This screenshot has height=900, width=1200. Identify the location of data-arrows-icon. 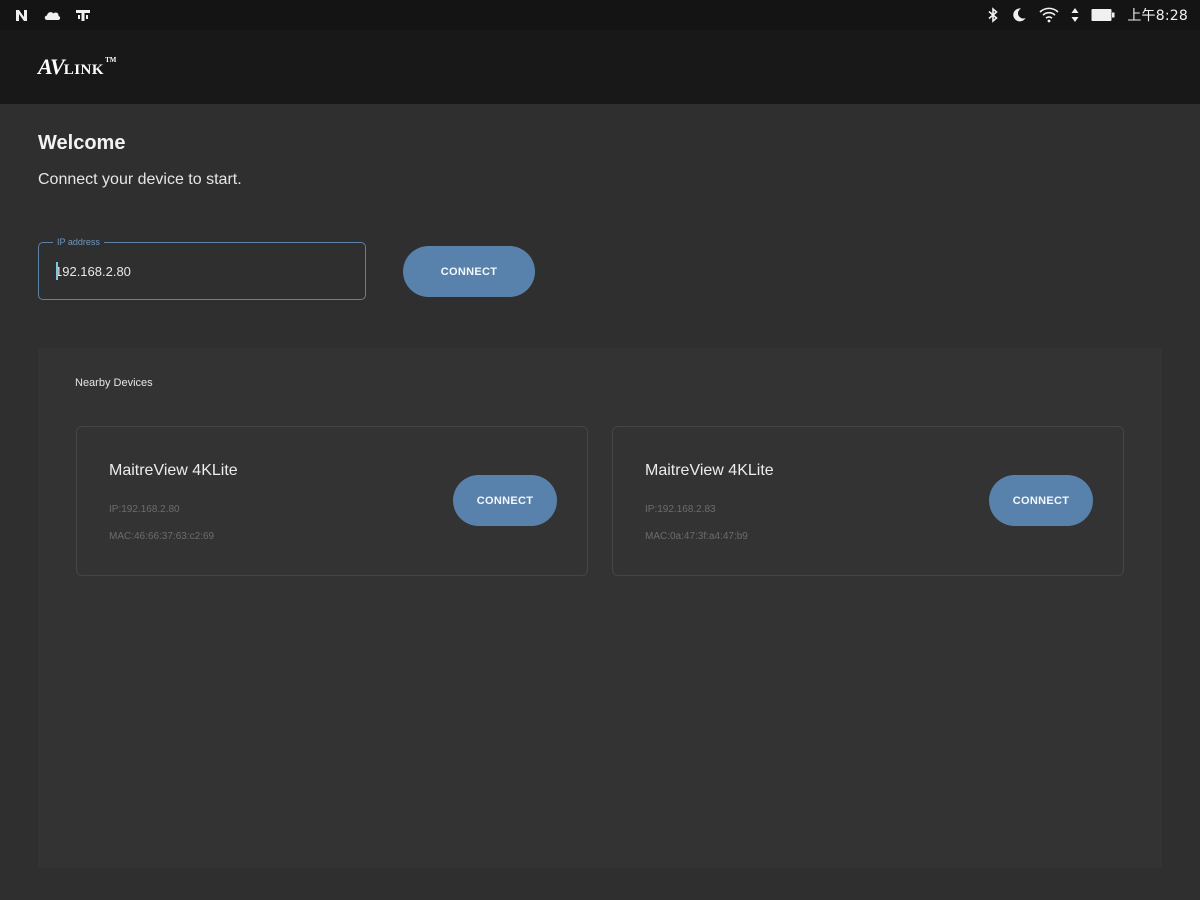
(1075, 15).